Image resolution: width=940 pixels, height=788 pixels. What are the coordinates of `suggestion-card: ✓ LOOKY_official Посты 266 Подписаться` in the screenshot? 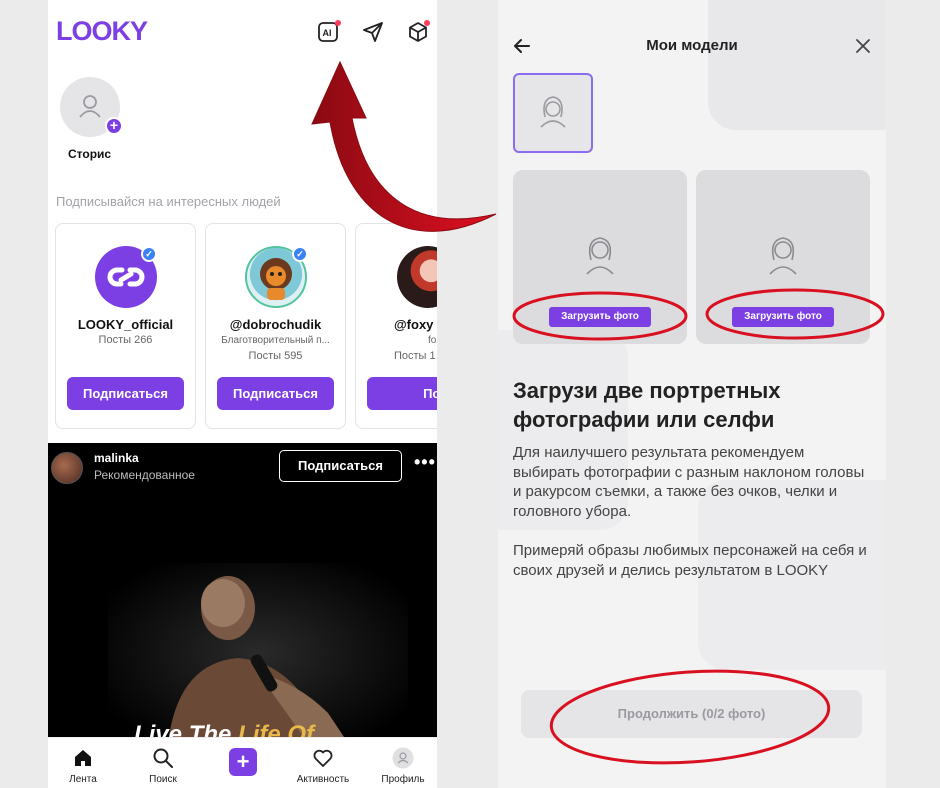 It's located at (125, 326).